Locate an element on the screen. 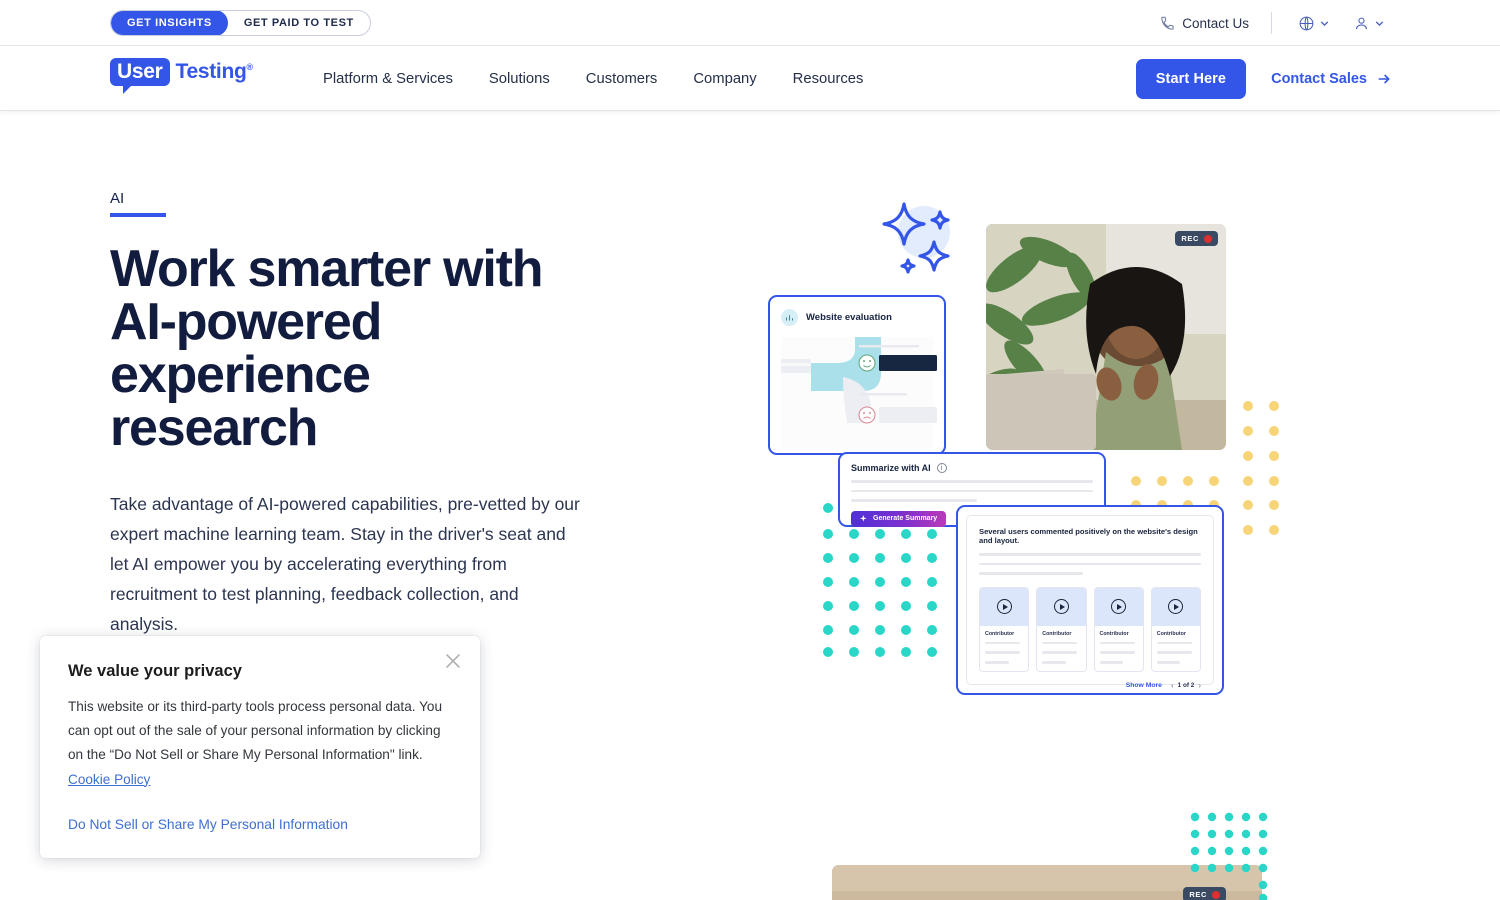 The height and width of the screenshot is (900, 1500). teal-dot-grid-bottom-decor is located at coordinates (1236, 856).